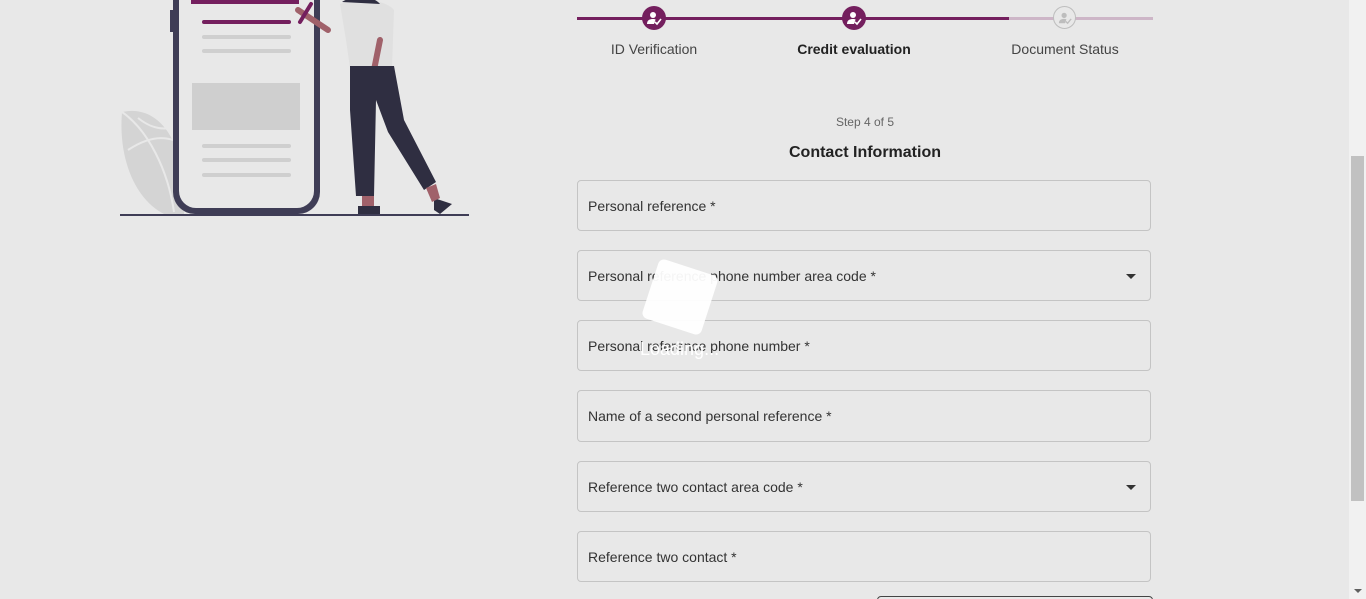 The height and width of the screenshot is (599, 1366). I want to click on step-label-document-status: Document Status, so click(1065, 49).